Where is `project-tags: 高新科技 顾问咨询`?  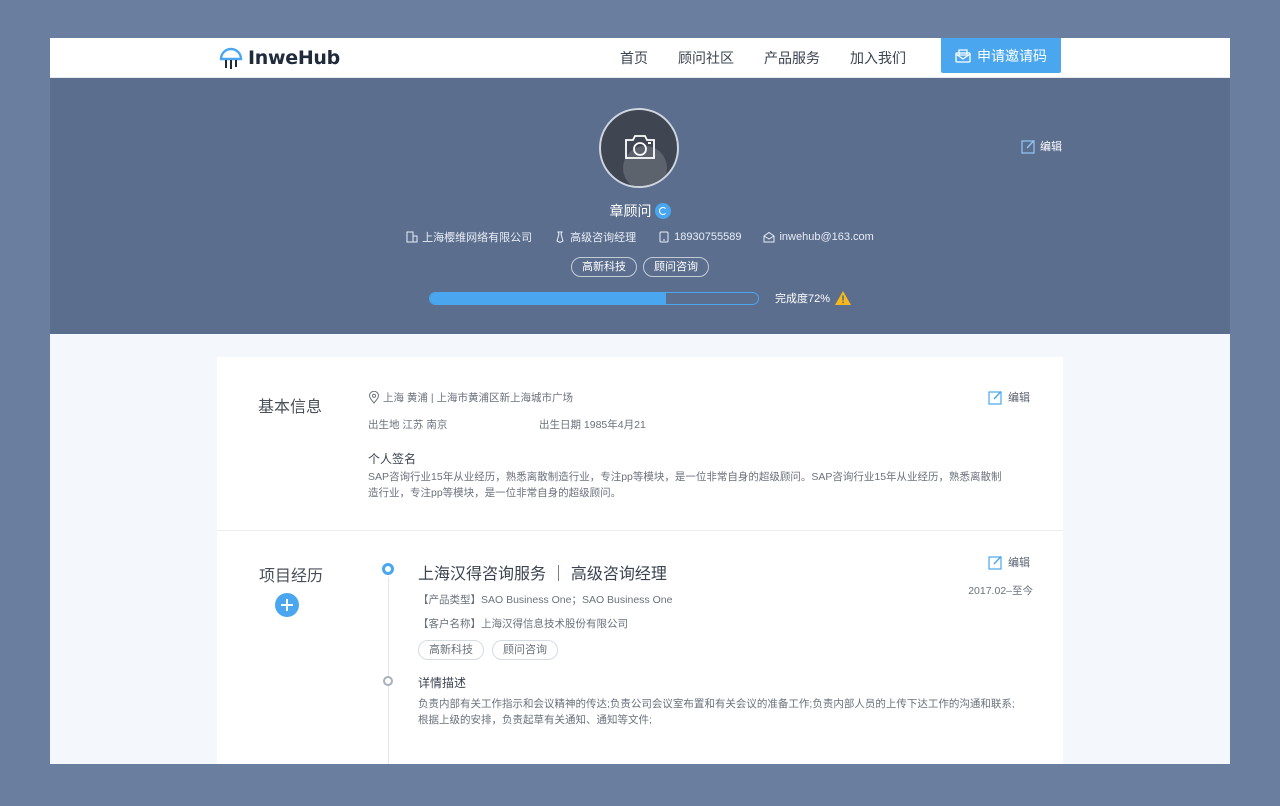 project-tags: 高新科技 顾问咨询 is located at coordinates (492, 650).